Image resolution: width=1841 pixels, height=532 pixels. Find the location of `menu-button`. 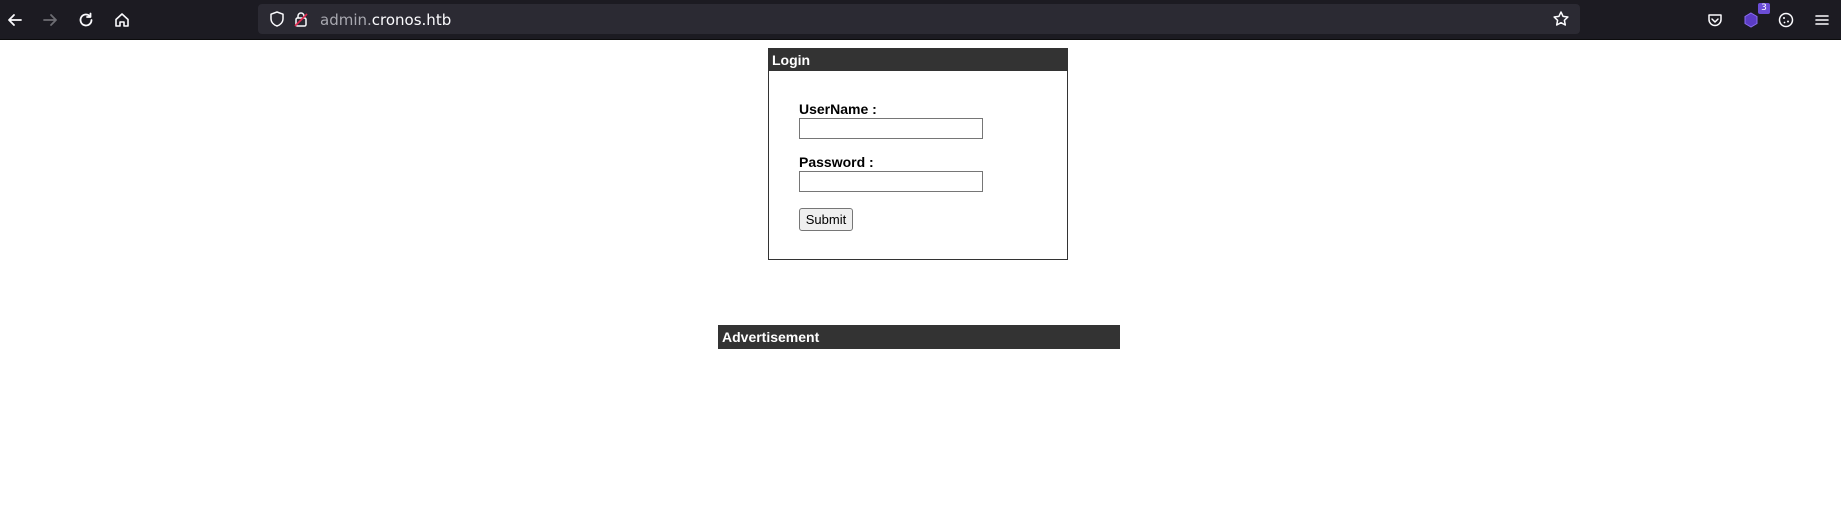

menu-button is located at coordinates (1822, 20).